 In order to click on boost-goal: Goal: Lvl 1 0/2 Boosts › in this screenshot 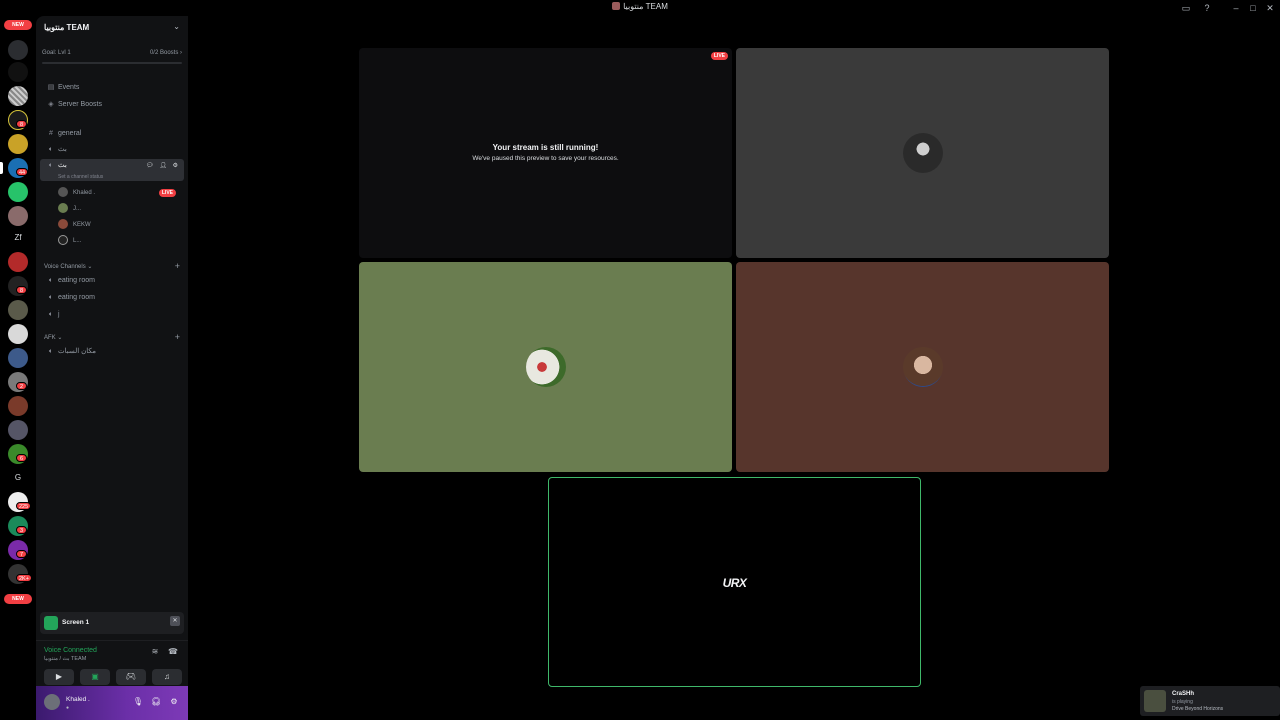, I will do `click(112, 57)`.